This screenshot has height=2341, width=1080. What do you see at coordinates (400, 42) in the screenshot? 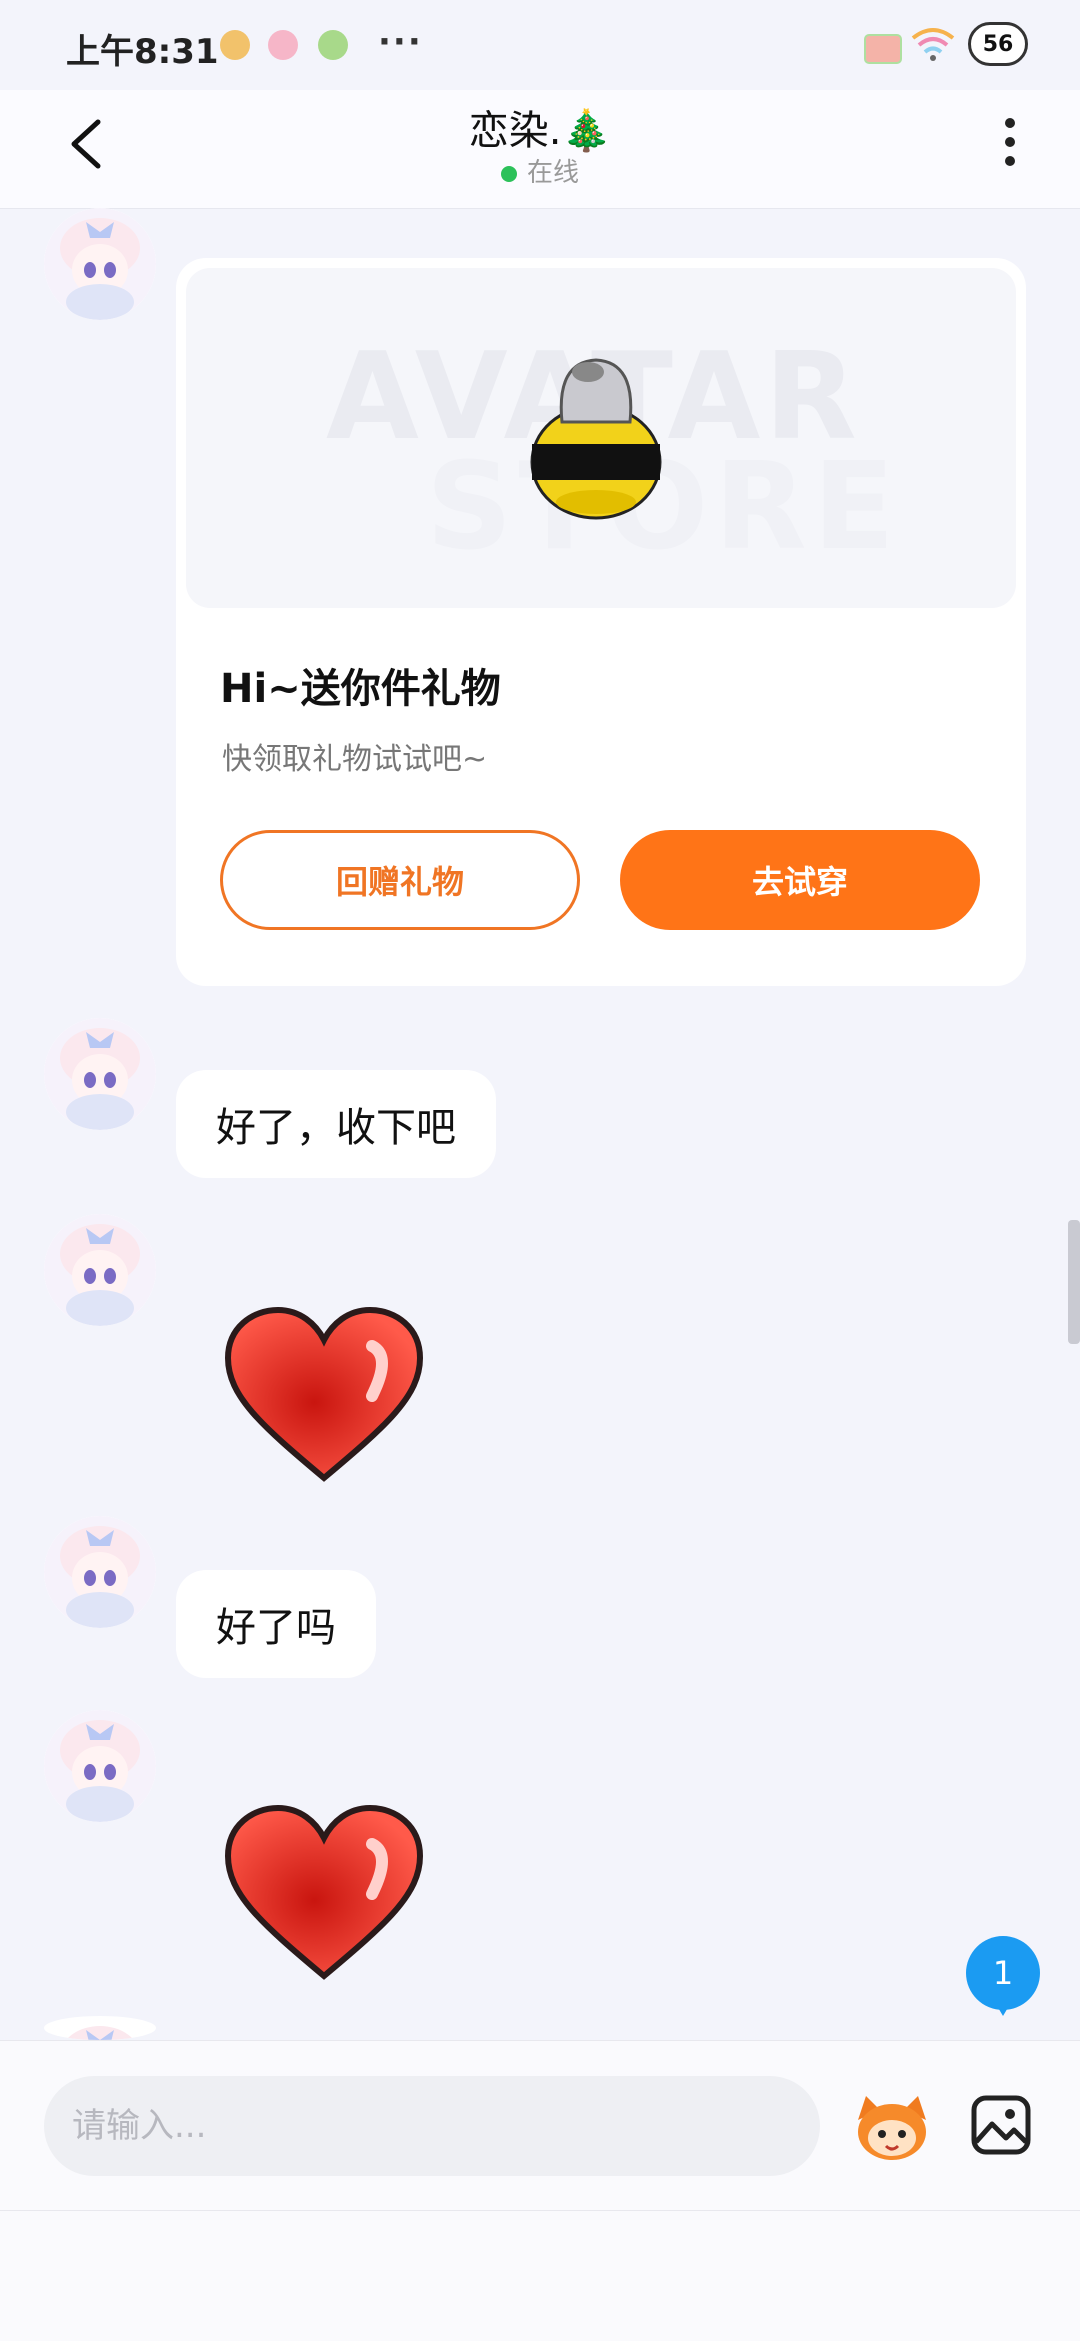
I see `more-notifications-icon: ···` at bounding box center [400, 42].